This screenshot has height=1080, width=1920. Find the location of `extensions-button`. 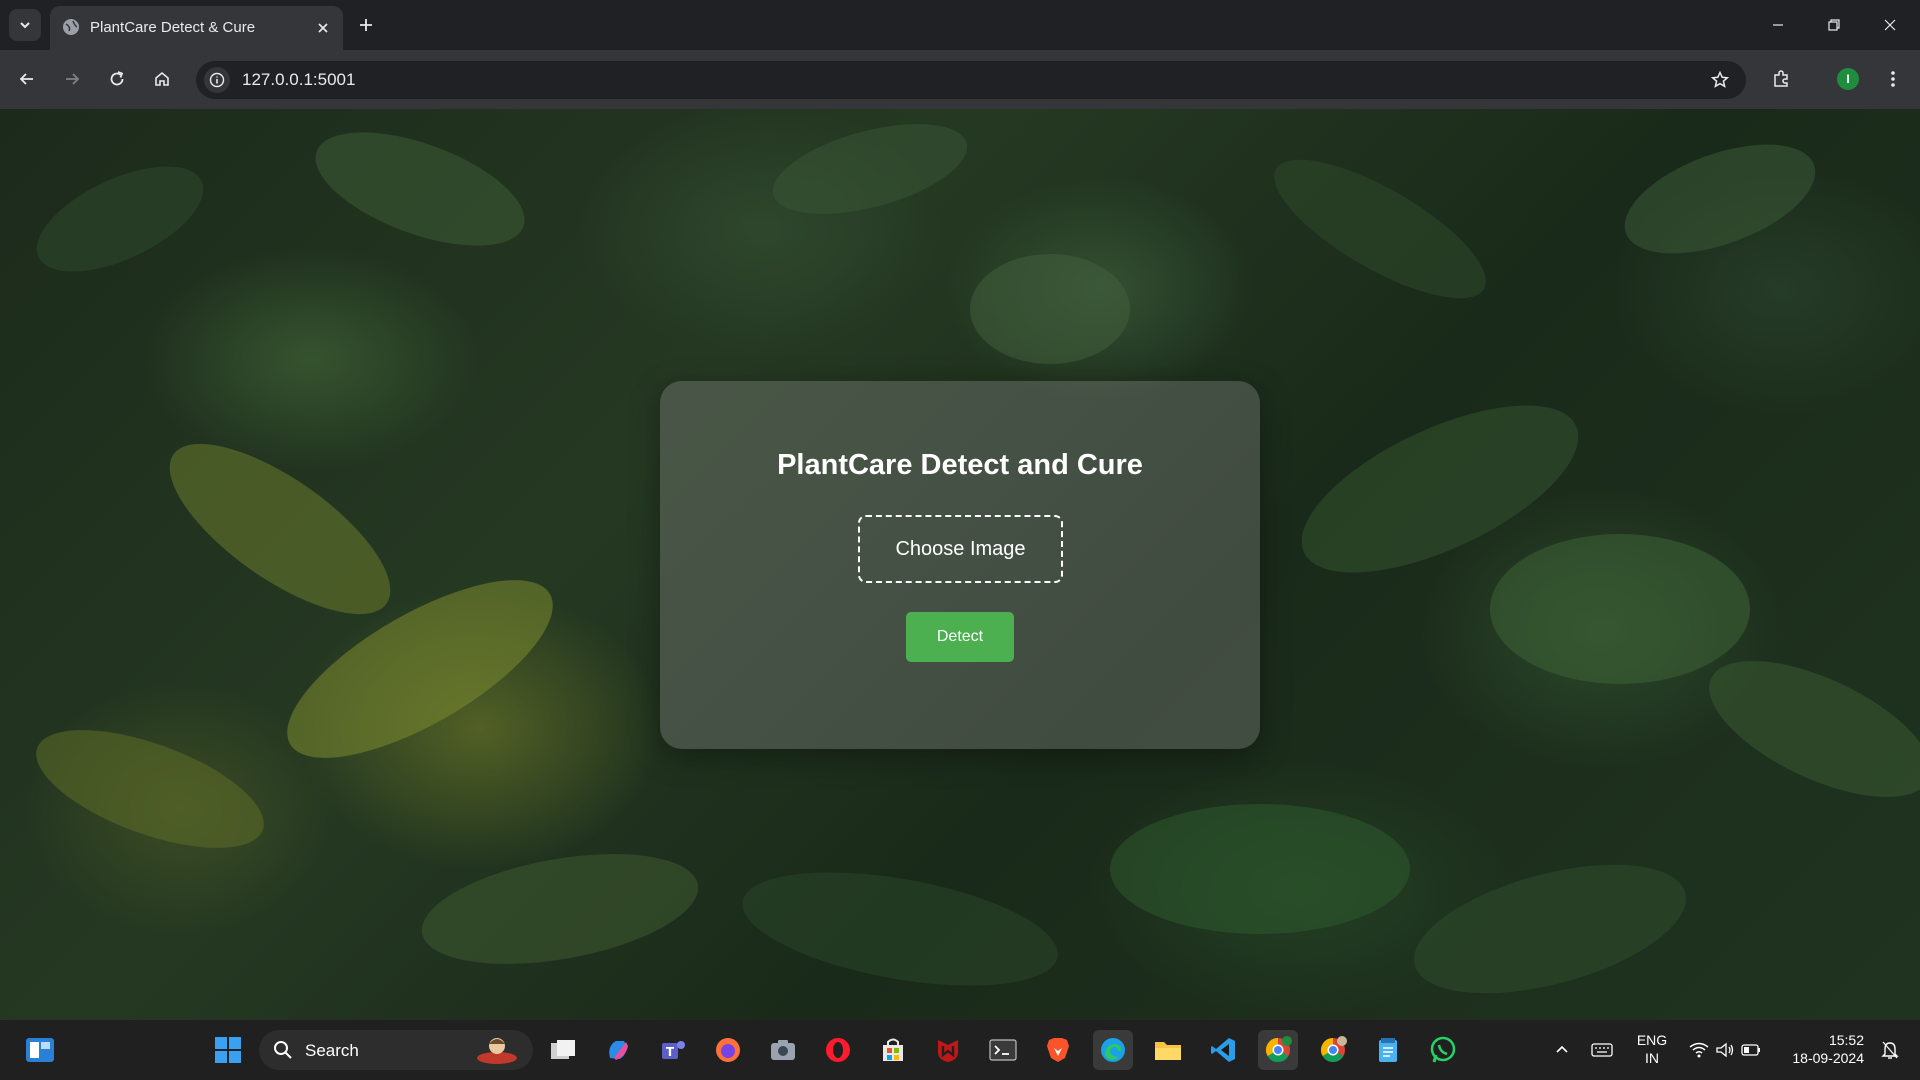

extensions-button is located at coordinates (1781, 79).